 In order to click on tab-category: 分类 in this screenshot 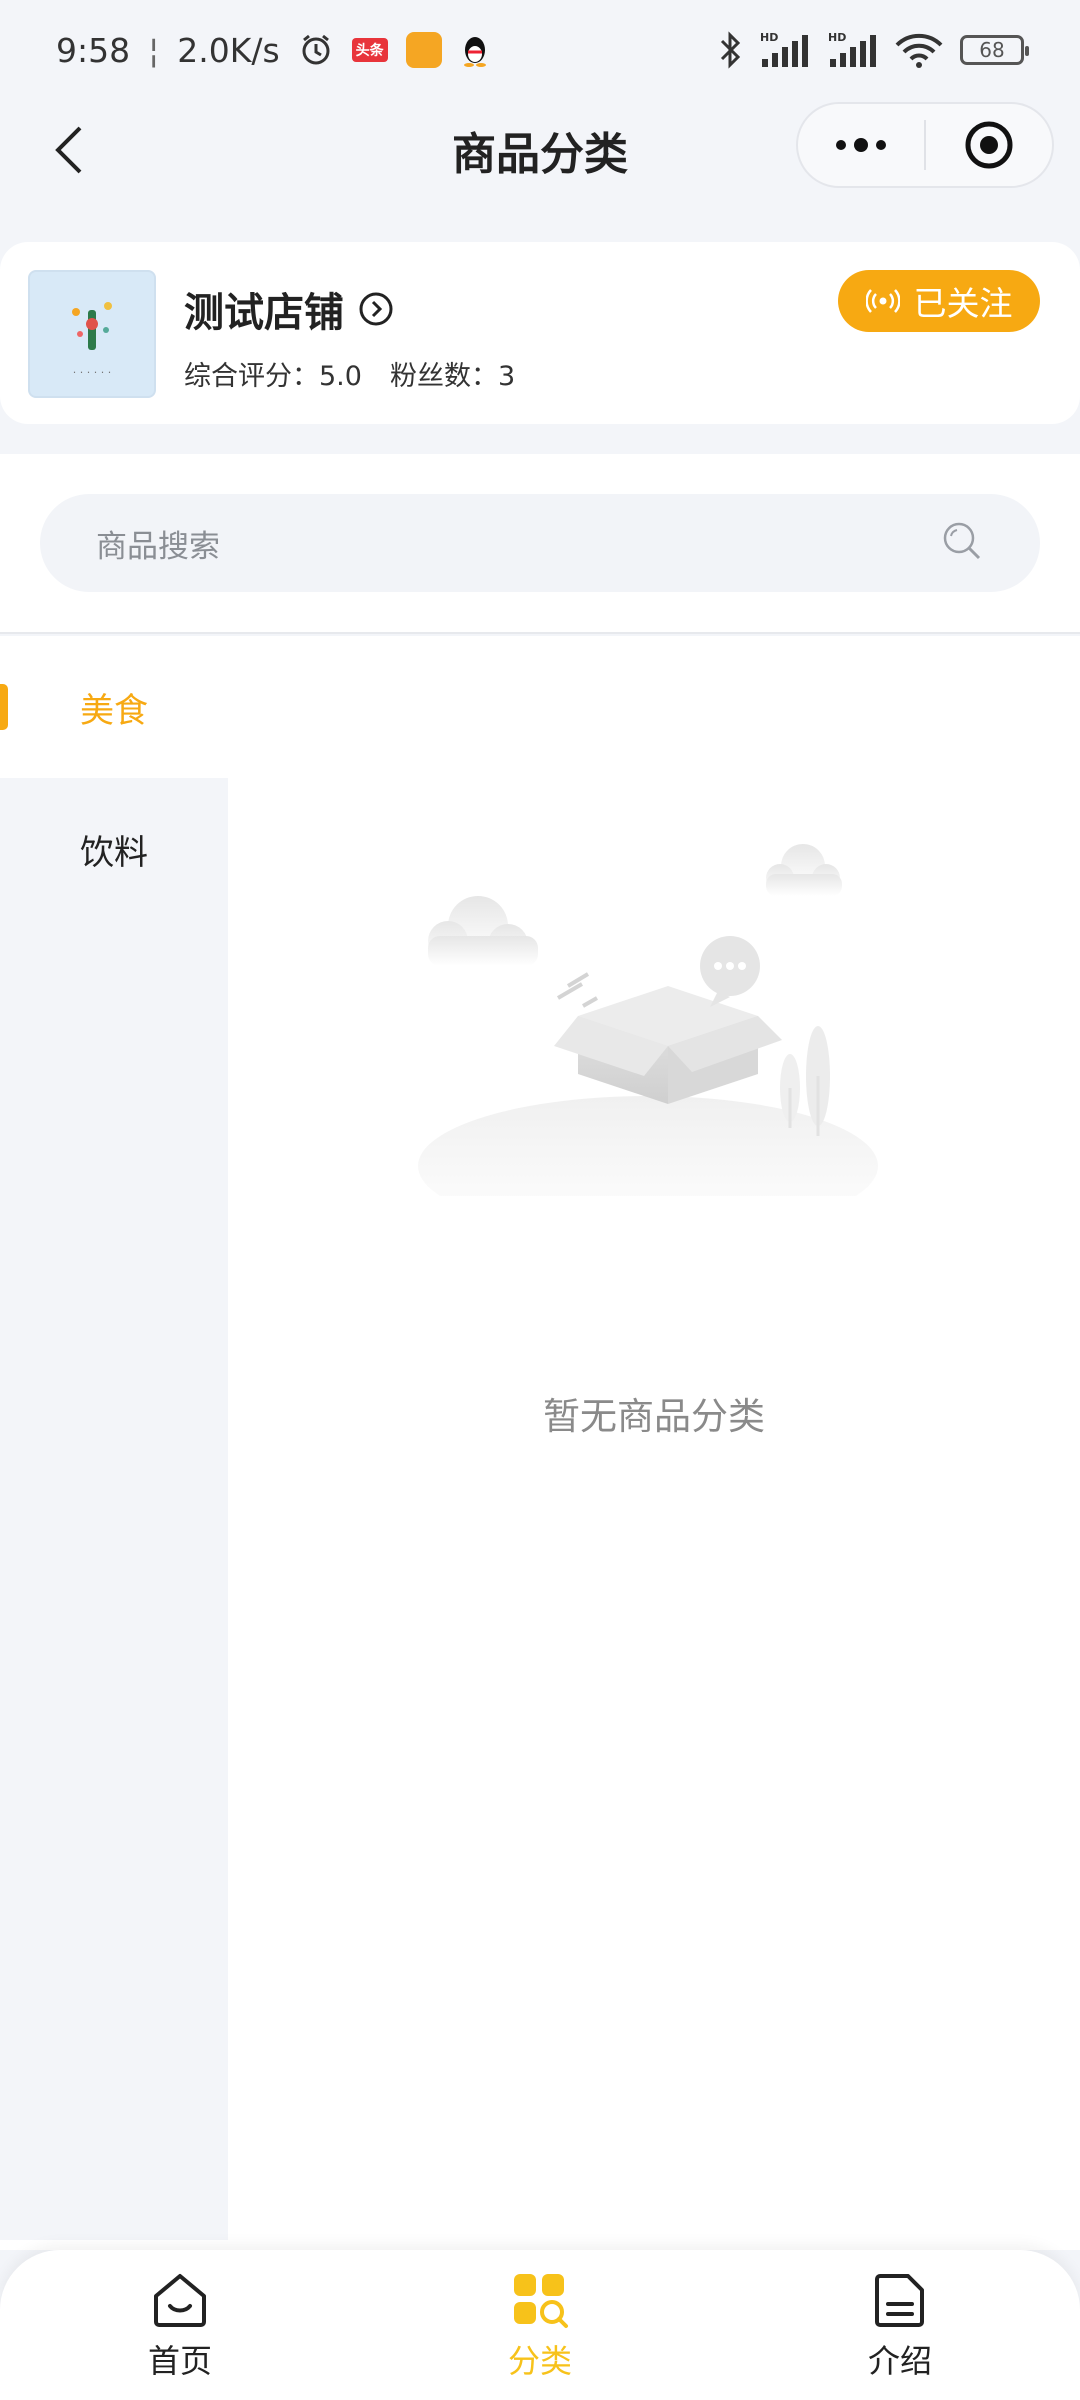, I will do `click(540, 2325)`.